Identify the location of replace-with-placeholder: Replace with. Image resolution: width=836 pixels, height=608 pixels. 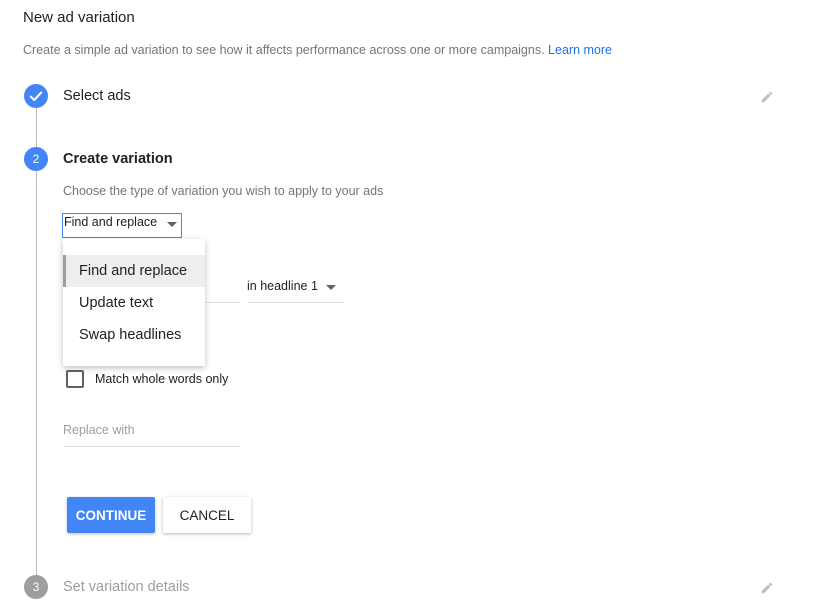
(99, 430).